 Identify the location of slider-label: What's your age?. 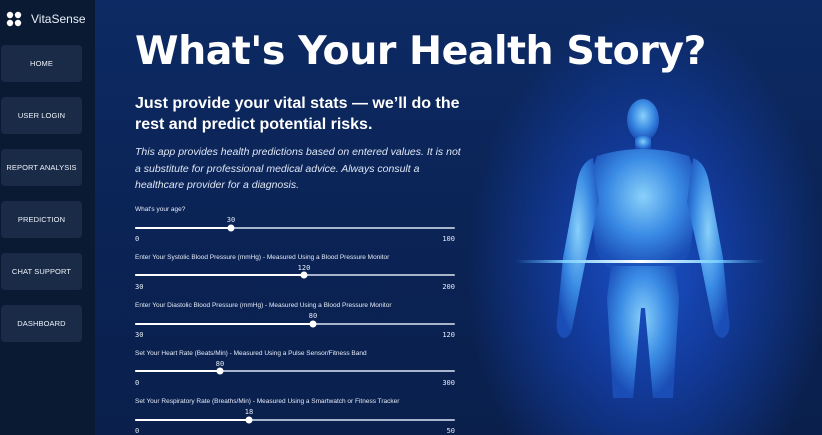
(160, 209).